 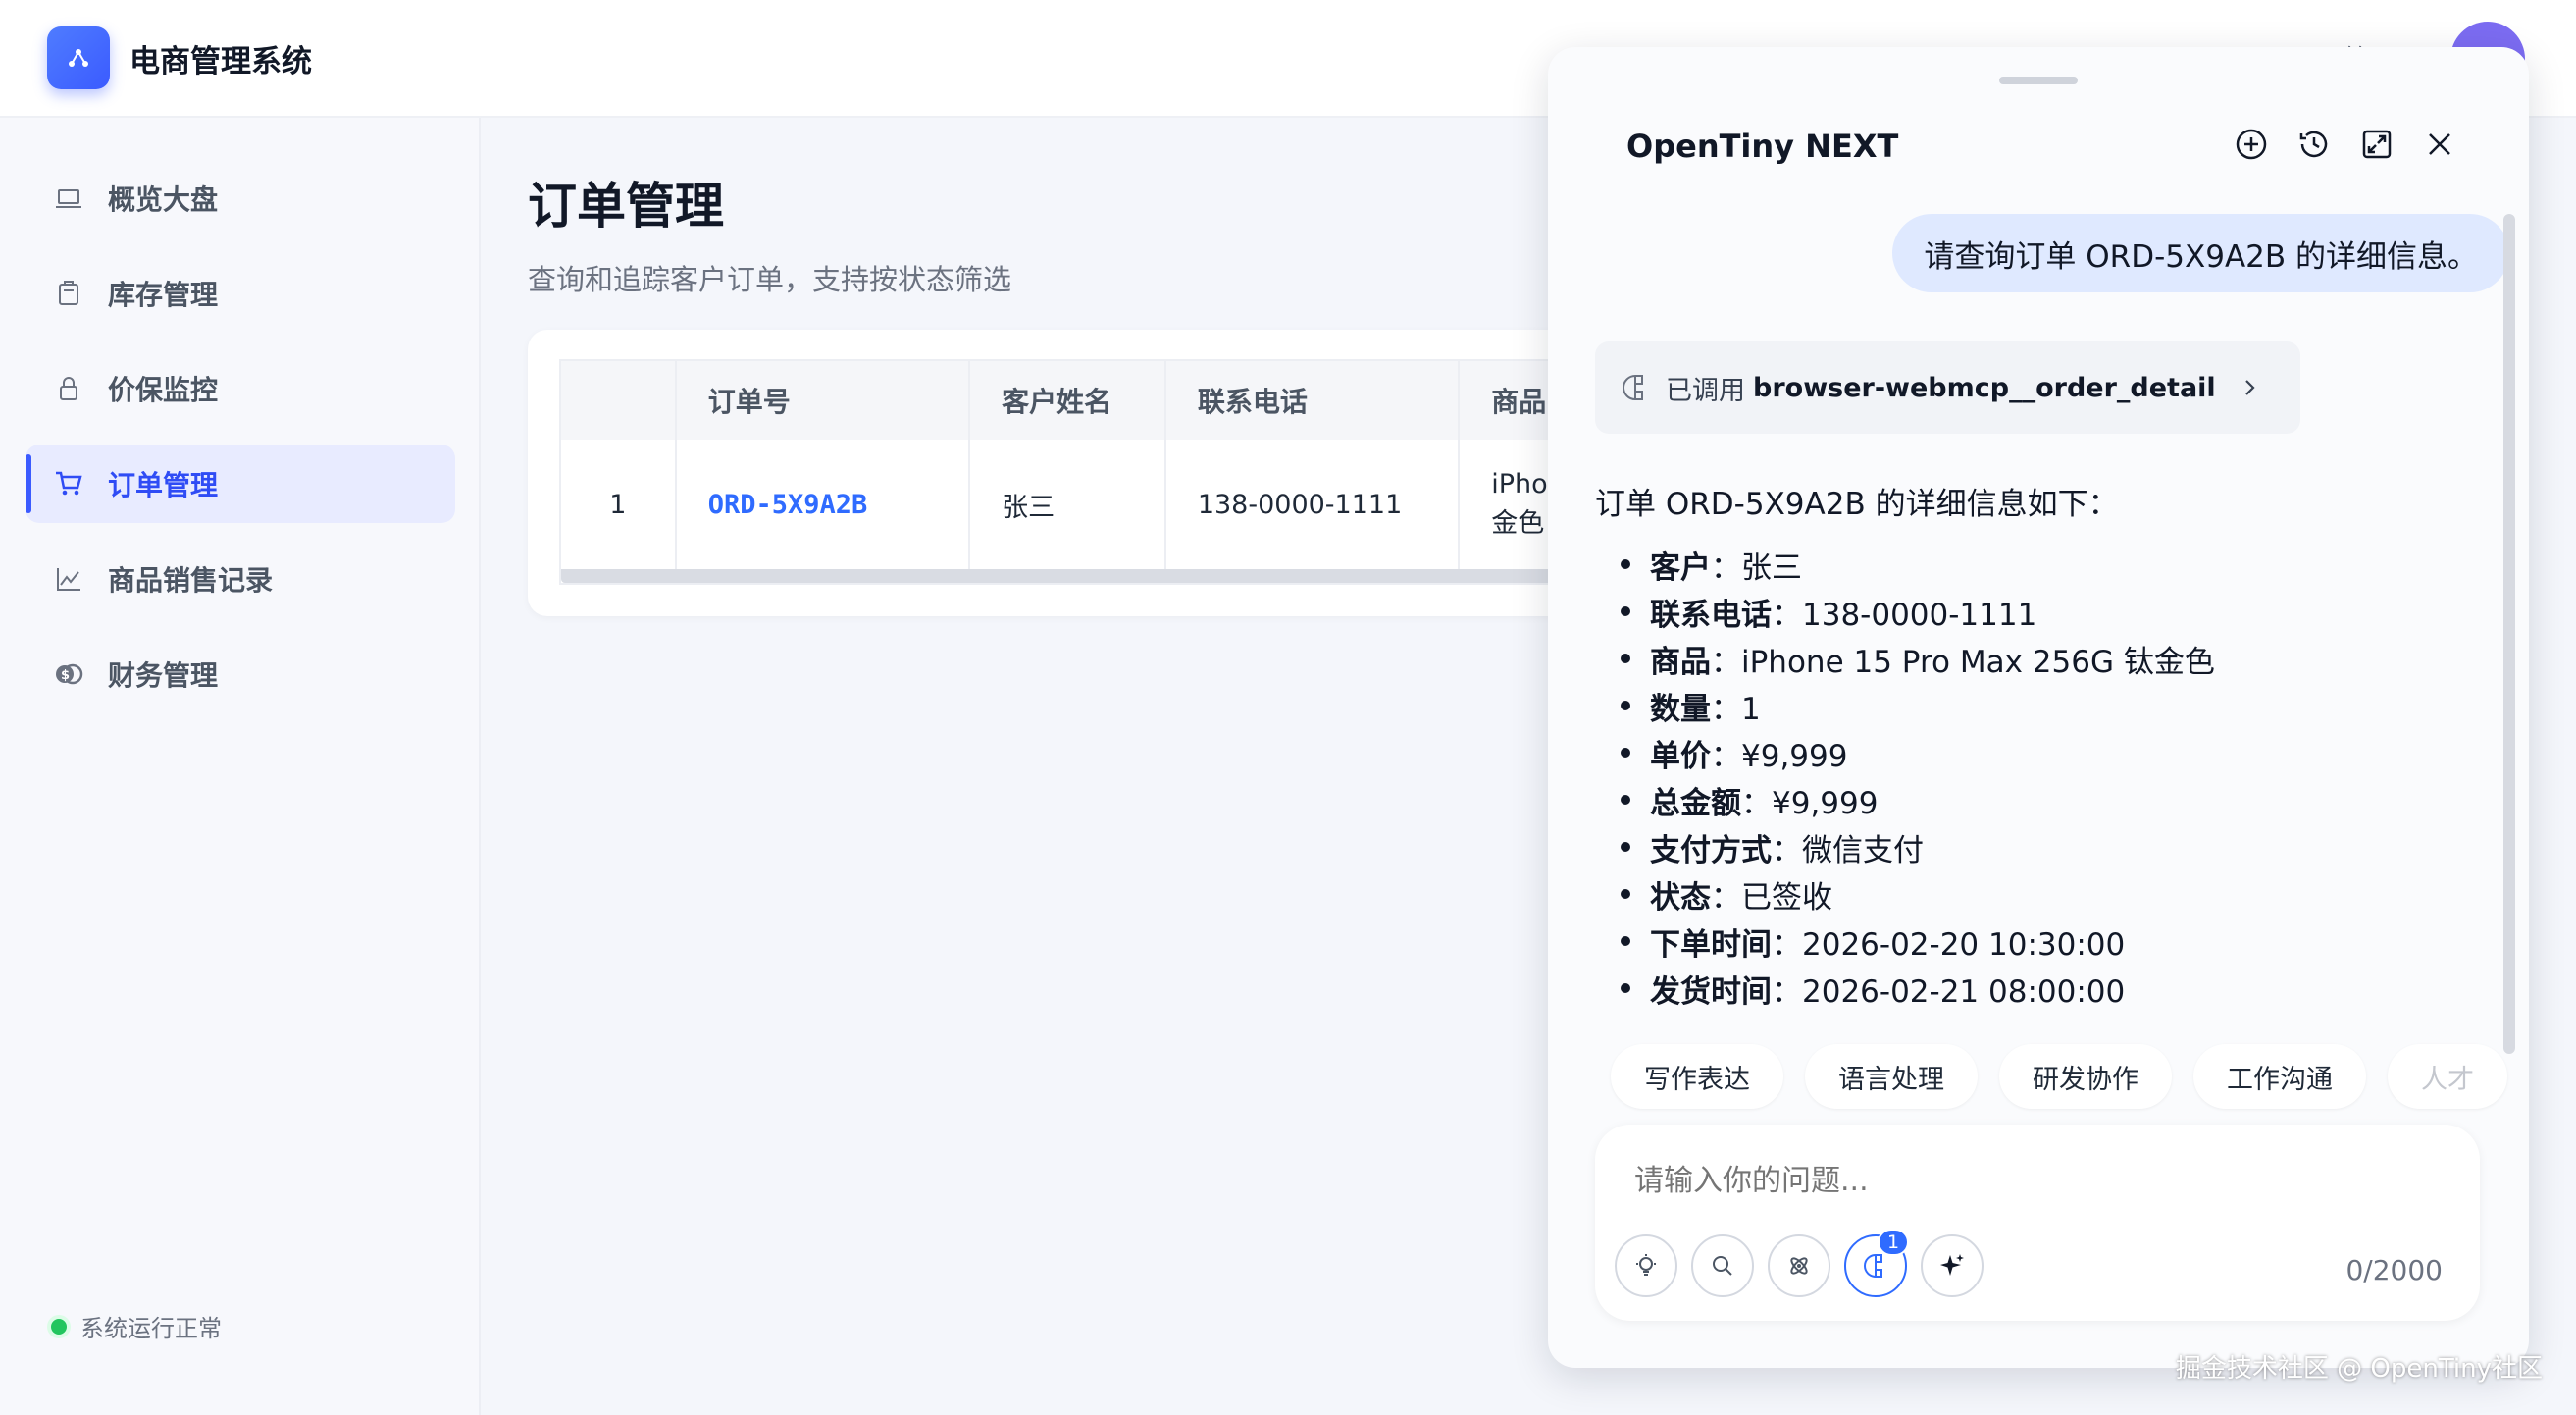 I want to click on sidebar-item-label: 商品销售记录, so click(x=191, y=580).